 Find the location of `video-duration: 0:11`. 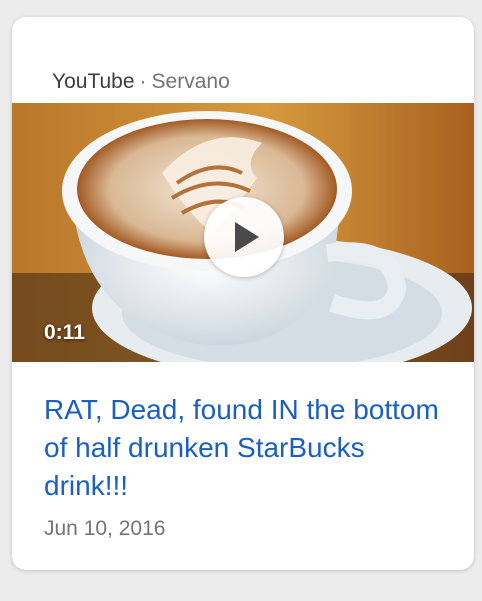

video-duration: 0:11 is located at coordinates (64, 332).